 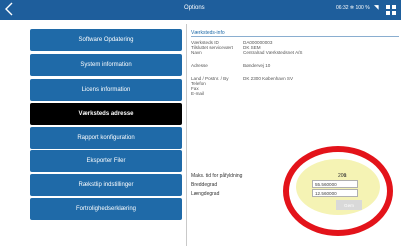 I want to click on section-underline, so click(x=295, y=36).